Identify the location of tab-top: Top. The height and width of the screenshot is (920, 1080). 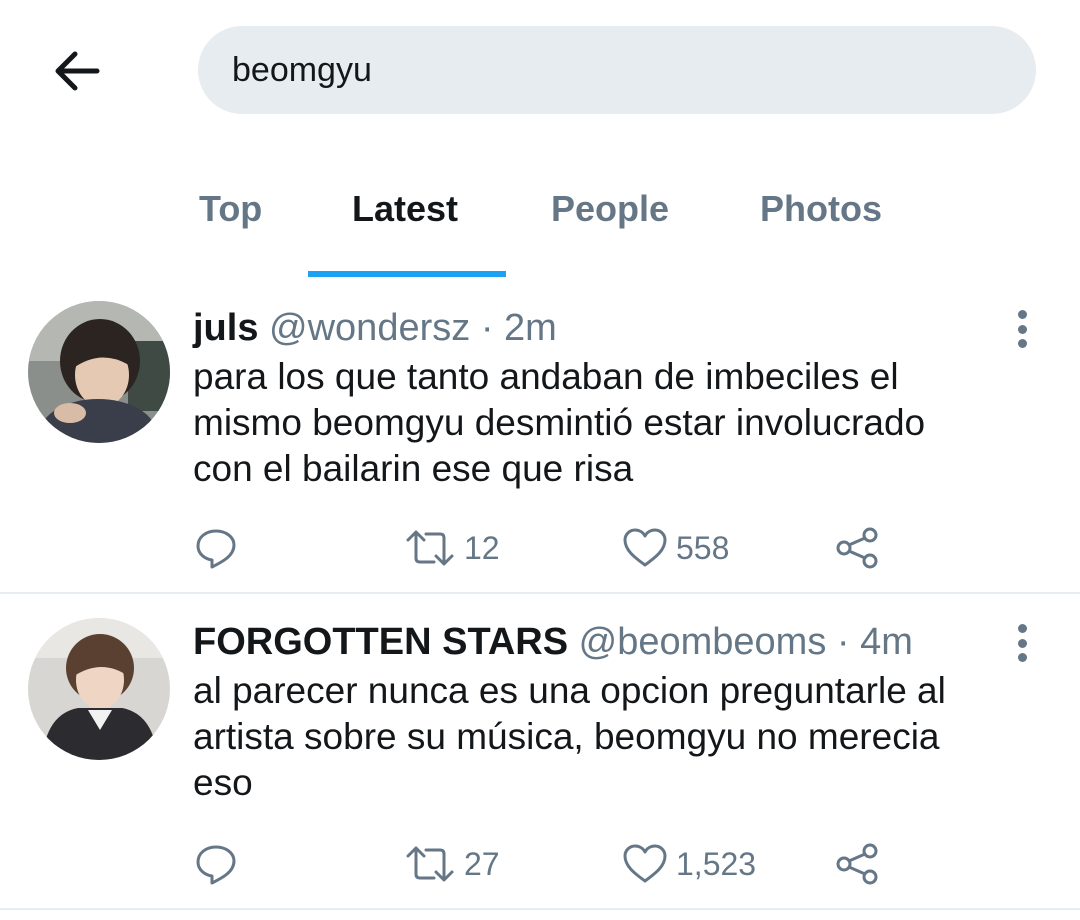
(230, 209).